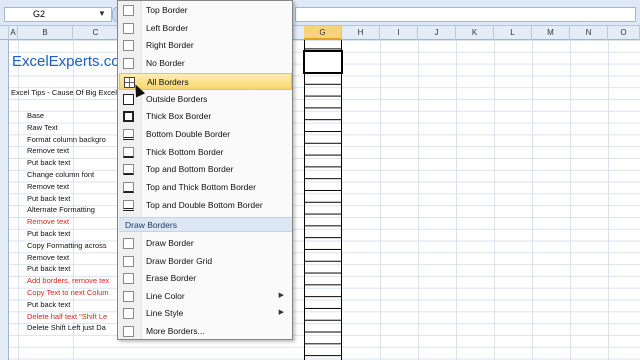 The width and height of the screenshot is (640, 360). I want to click on menu-item-top-border: Top Border, so click(205, 10).